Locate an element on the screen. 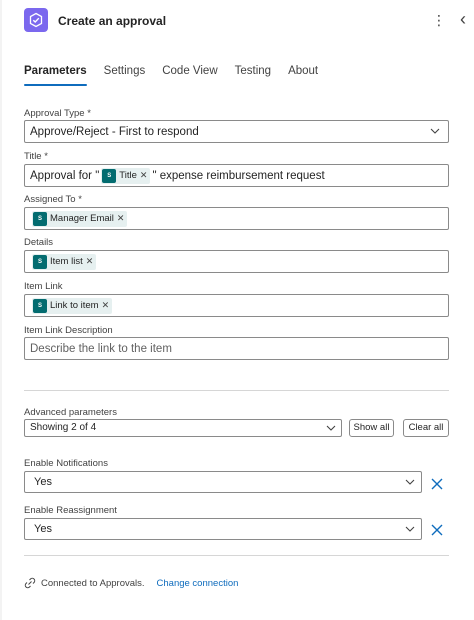 The width and height of the screenshot is (474, 620). item-link-description-placeholder: Describe the link to the item is located at coordinates (101, 348).